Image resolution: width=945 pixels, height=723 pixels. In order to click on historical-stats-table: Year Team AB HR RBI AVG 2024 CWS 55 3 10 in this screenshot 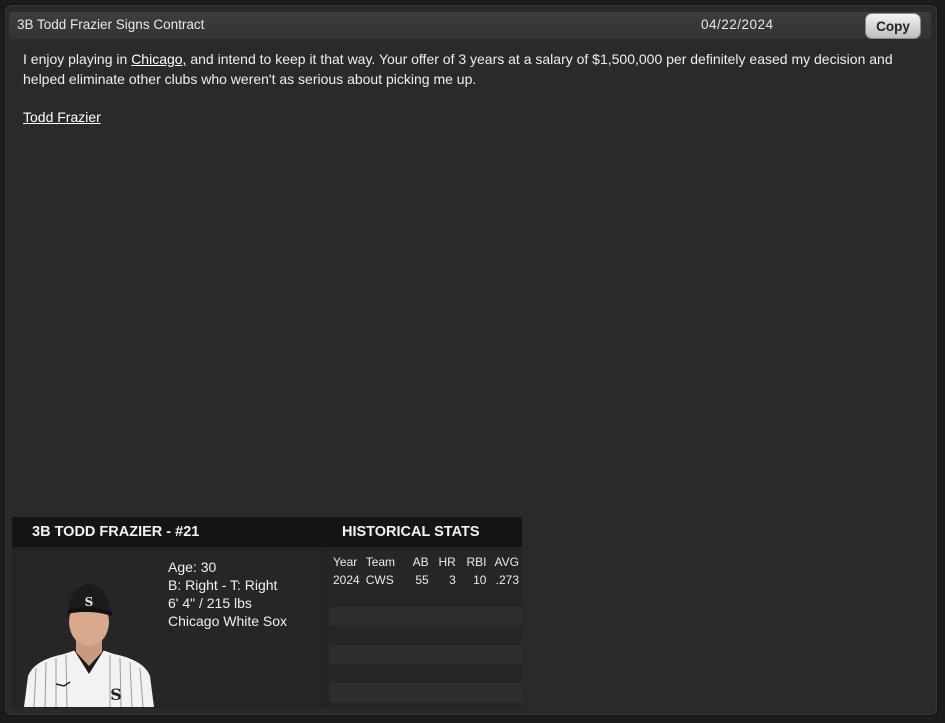, I will do `click(426, 571)`.